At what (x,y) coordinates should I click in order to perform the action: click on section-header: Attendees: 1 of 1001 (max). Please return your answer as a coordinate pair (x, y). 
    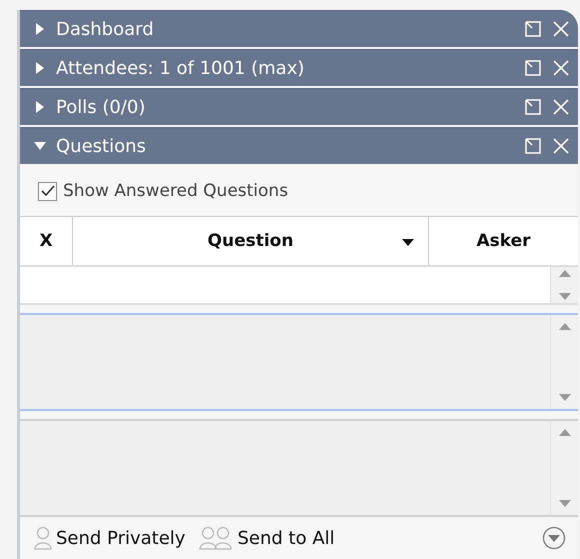
    Looking at the image, I should click on (299, 67).